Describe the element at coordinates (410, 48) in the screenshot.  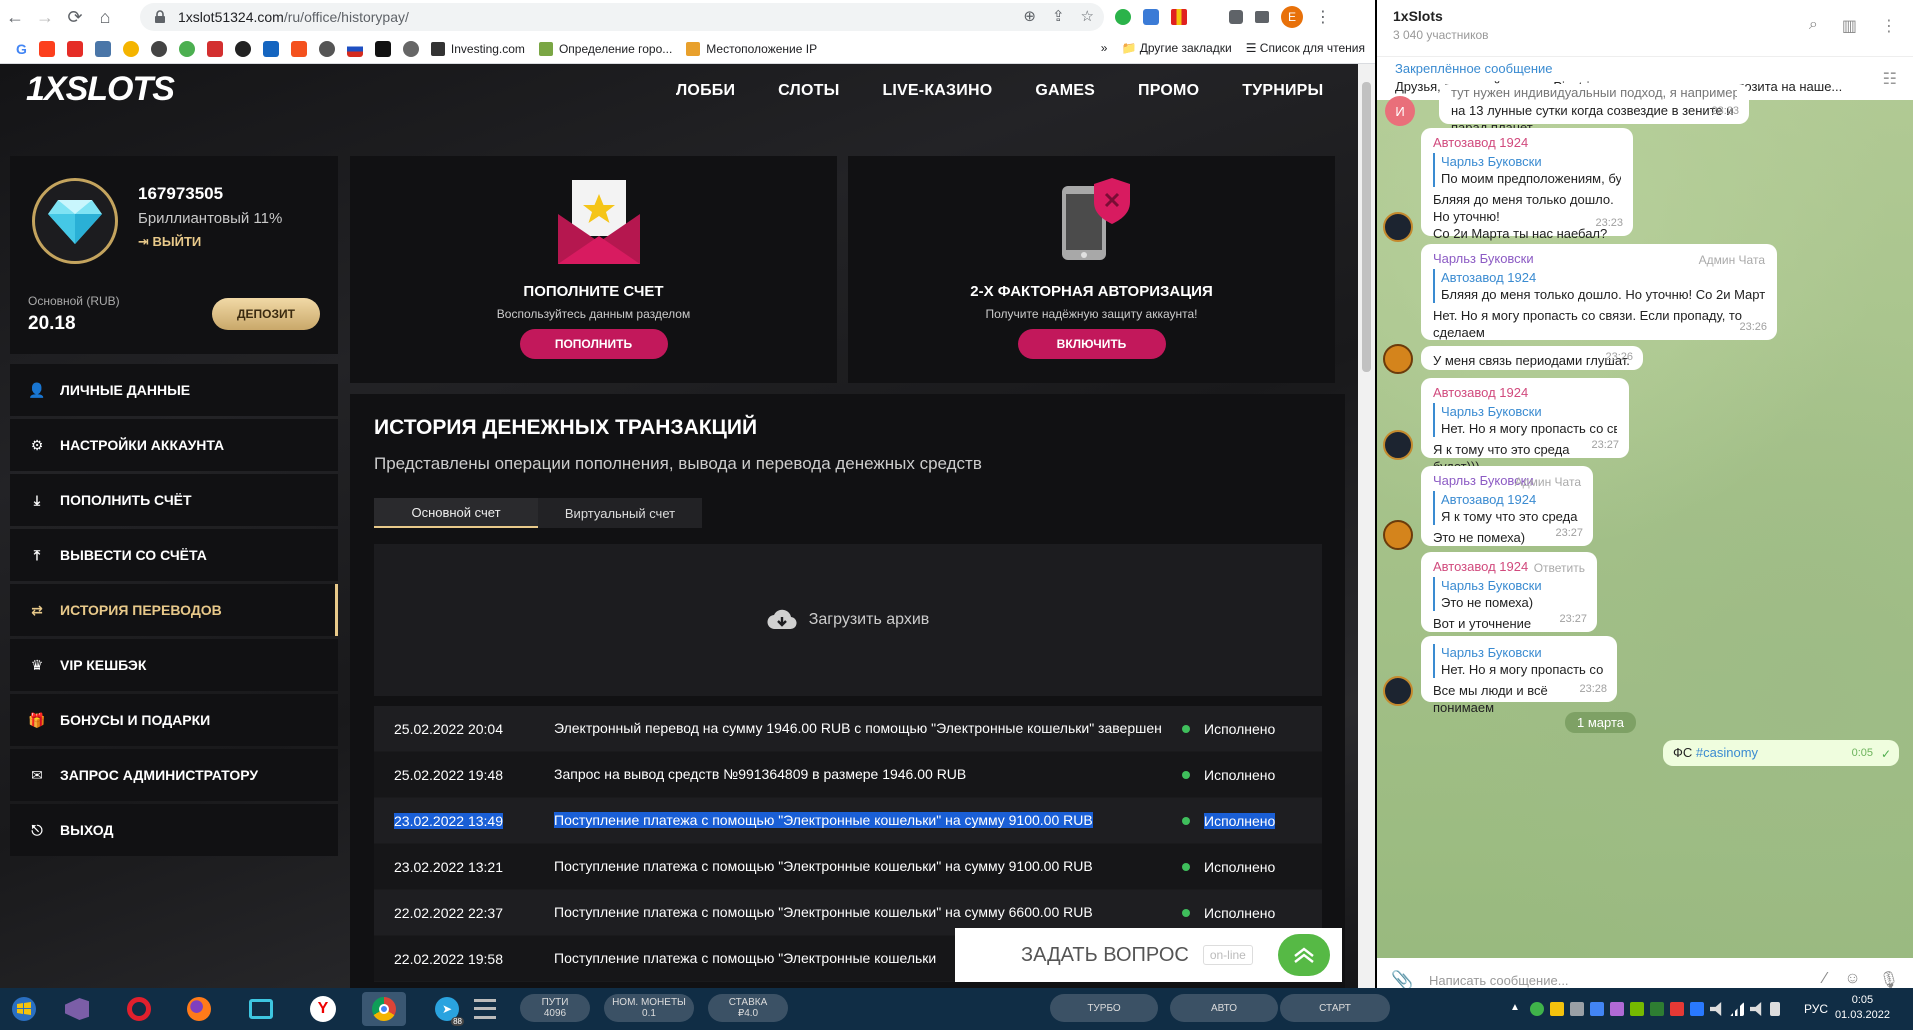
I see `bookmark-globe-icon` at that location.